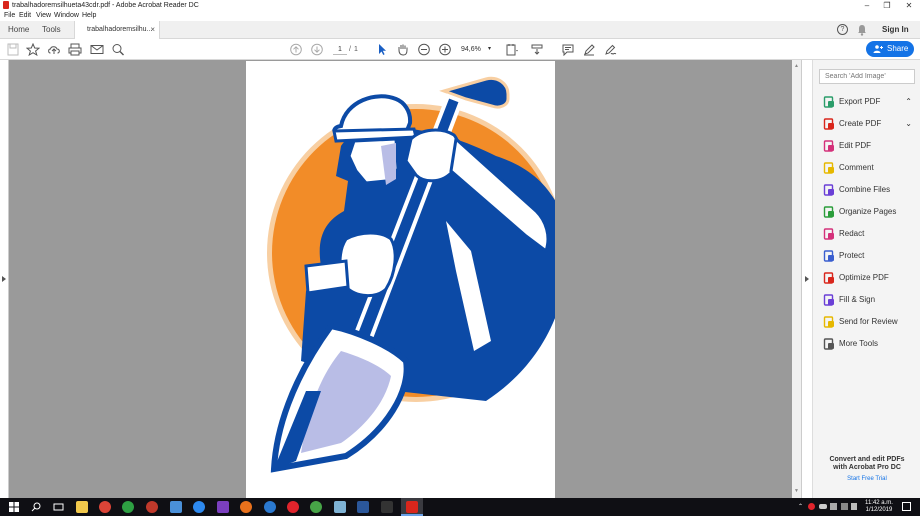 Image resolution: width=920 pixels, height=516 pixels. What do you see at coordinates (340, 49) in the screenshot?
I see `page-number-input` at bounding box center [340, 49].